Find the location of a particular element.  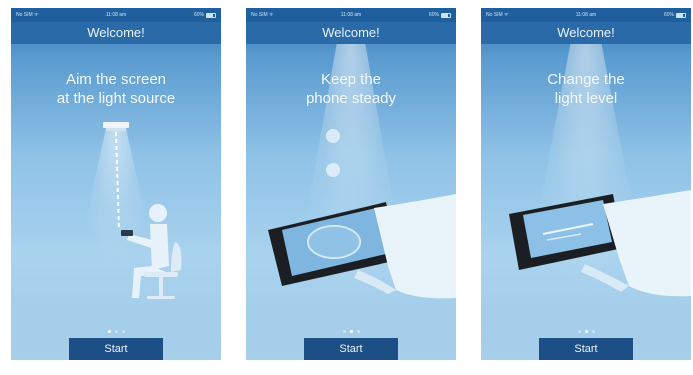

lamp-icon is located at coordinates (116, 126).